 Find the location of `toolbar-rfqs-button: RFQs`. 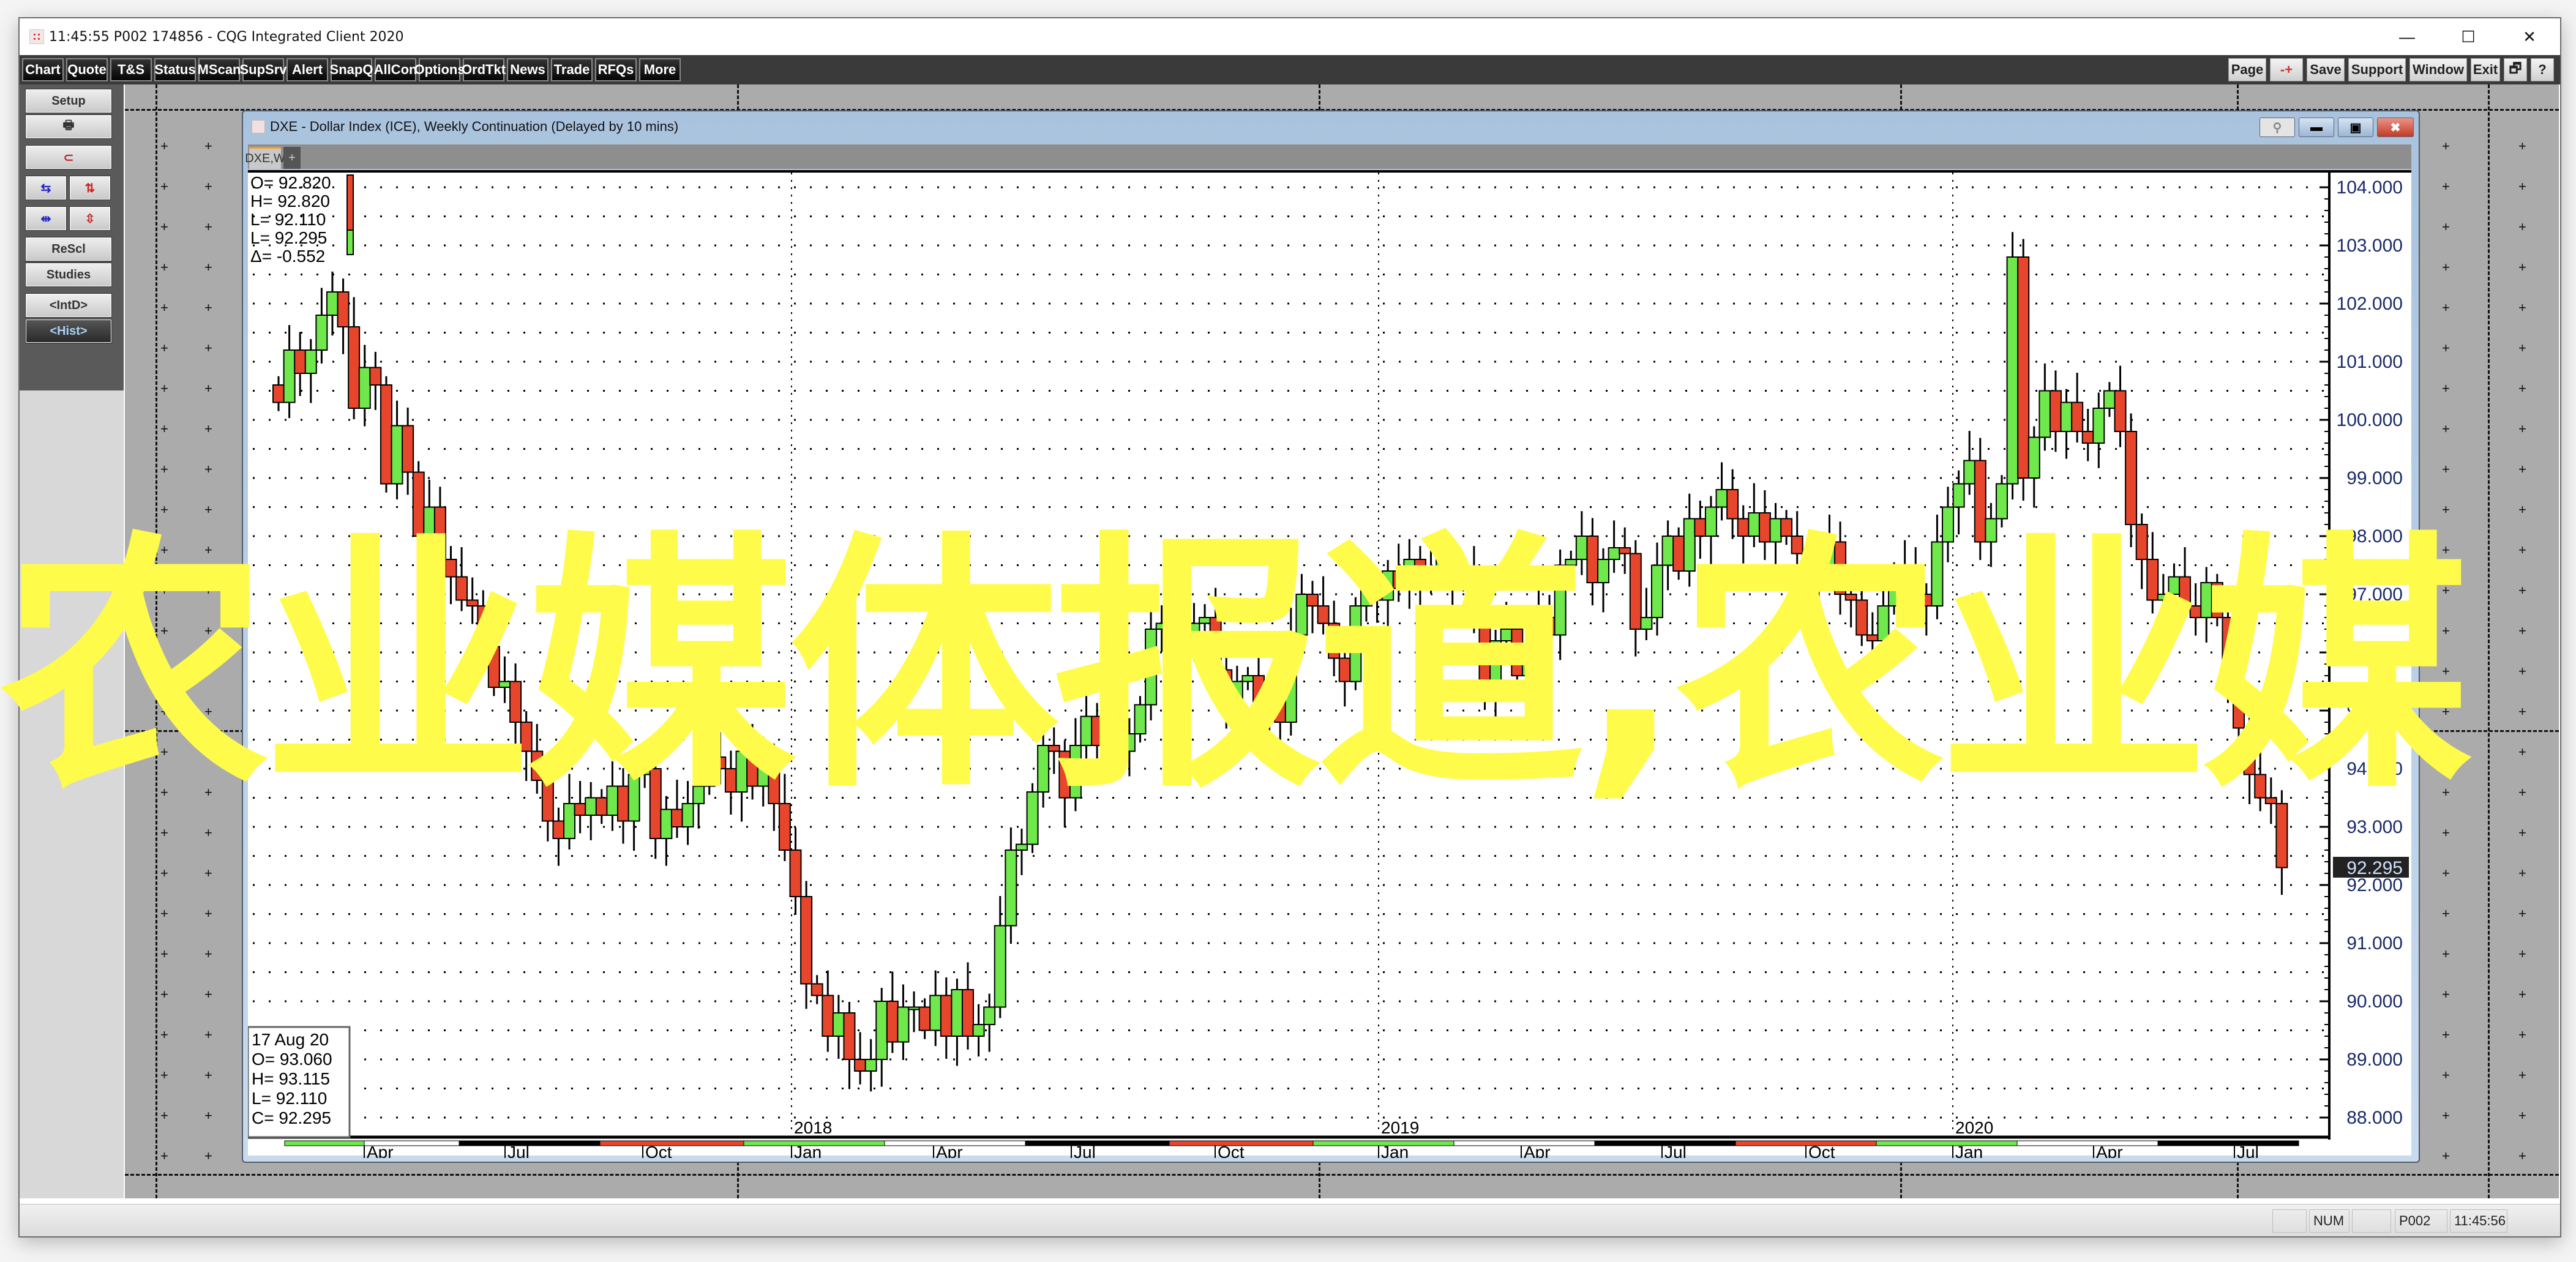

toolbar-rfqs-button: RFQs is located at coordinates (616, 69).